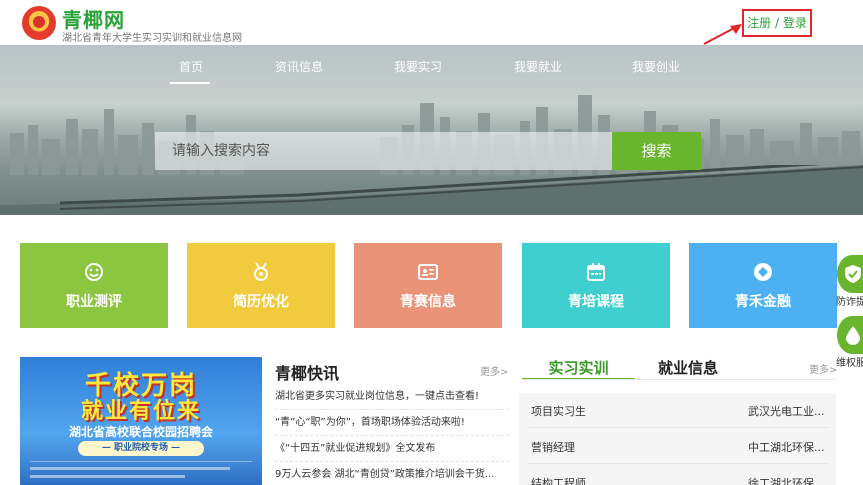 The width and height of the screenshot is (863, 485). Describe the element at coordinates (853, 335) in the screenshot. I see `water-drop-icon` at that location.